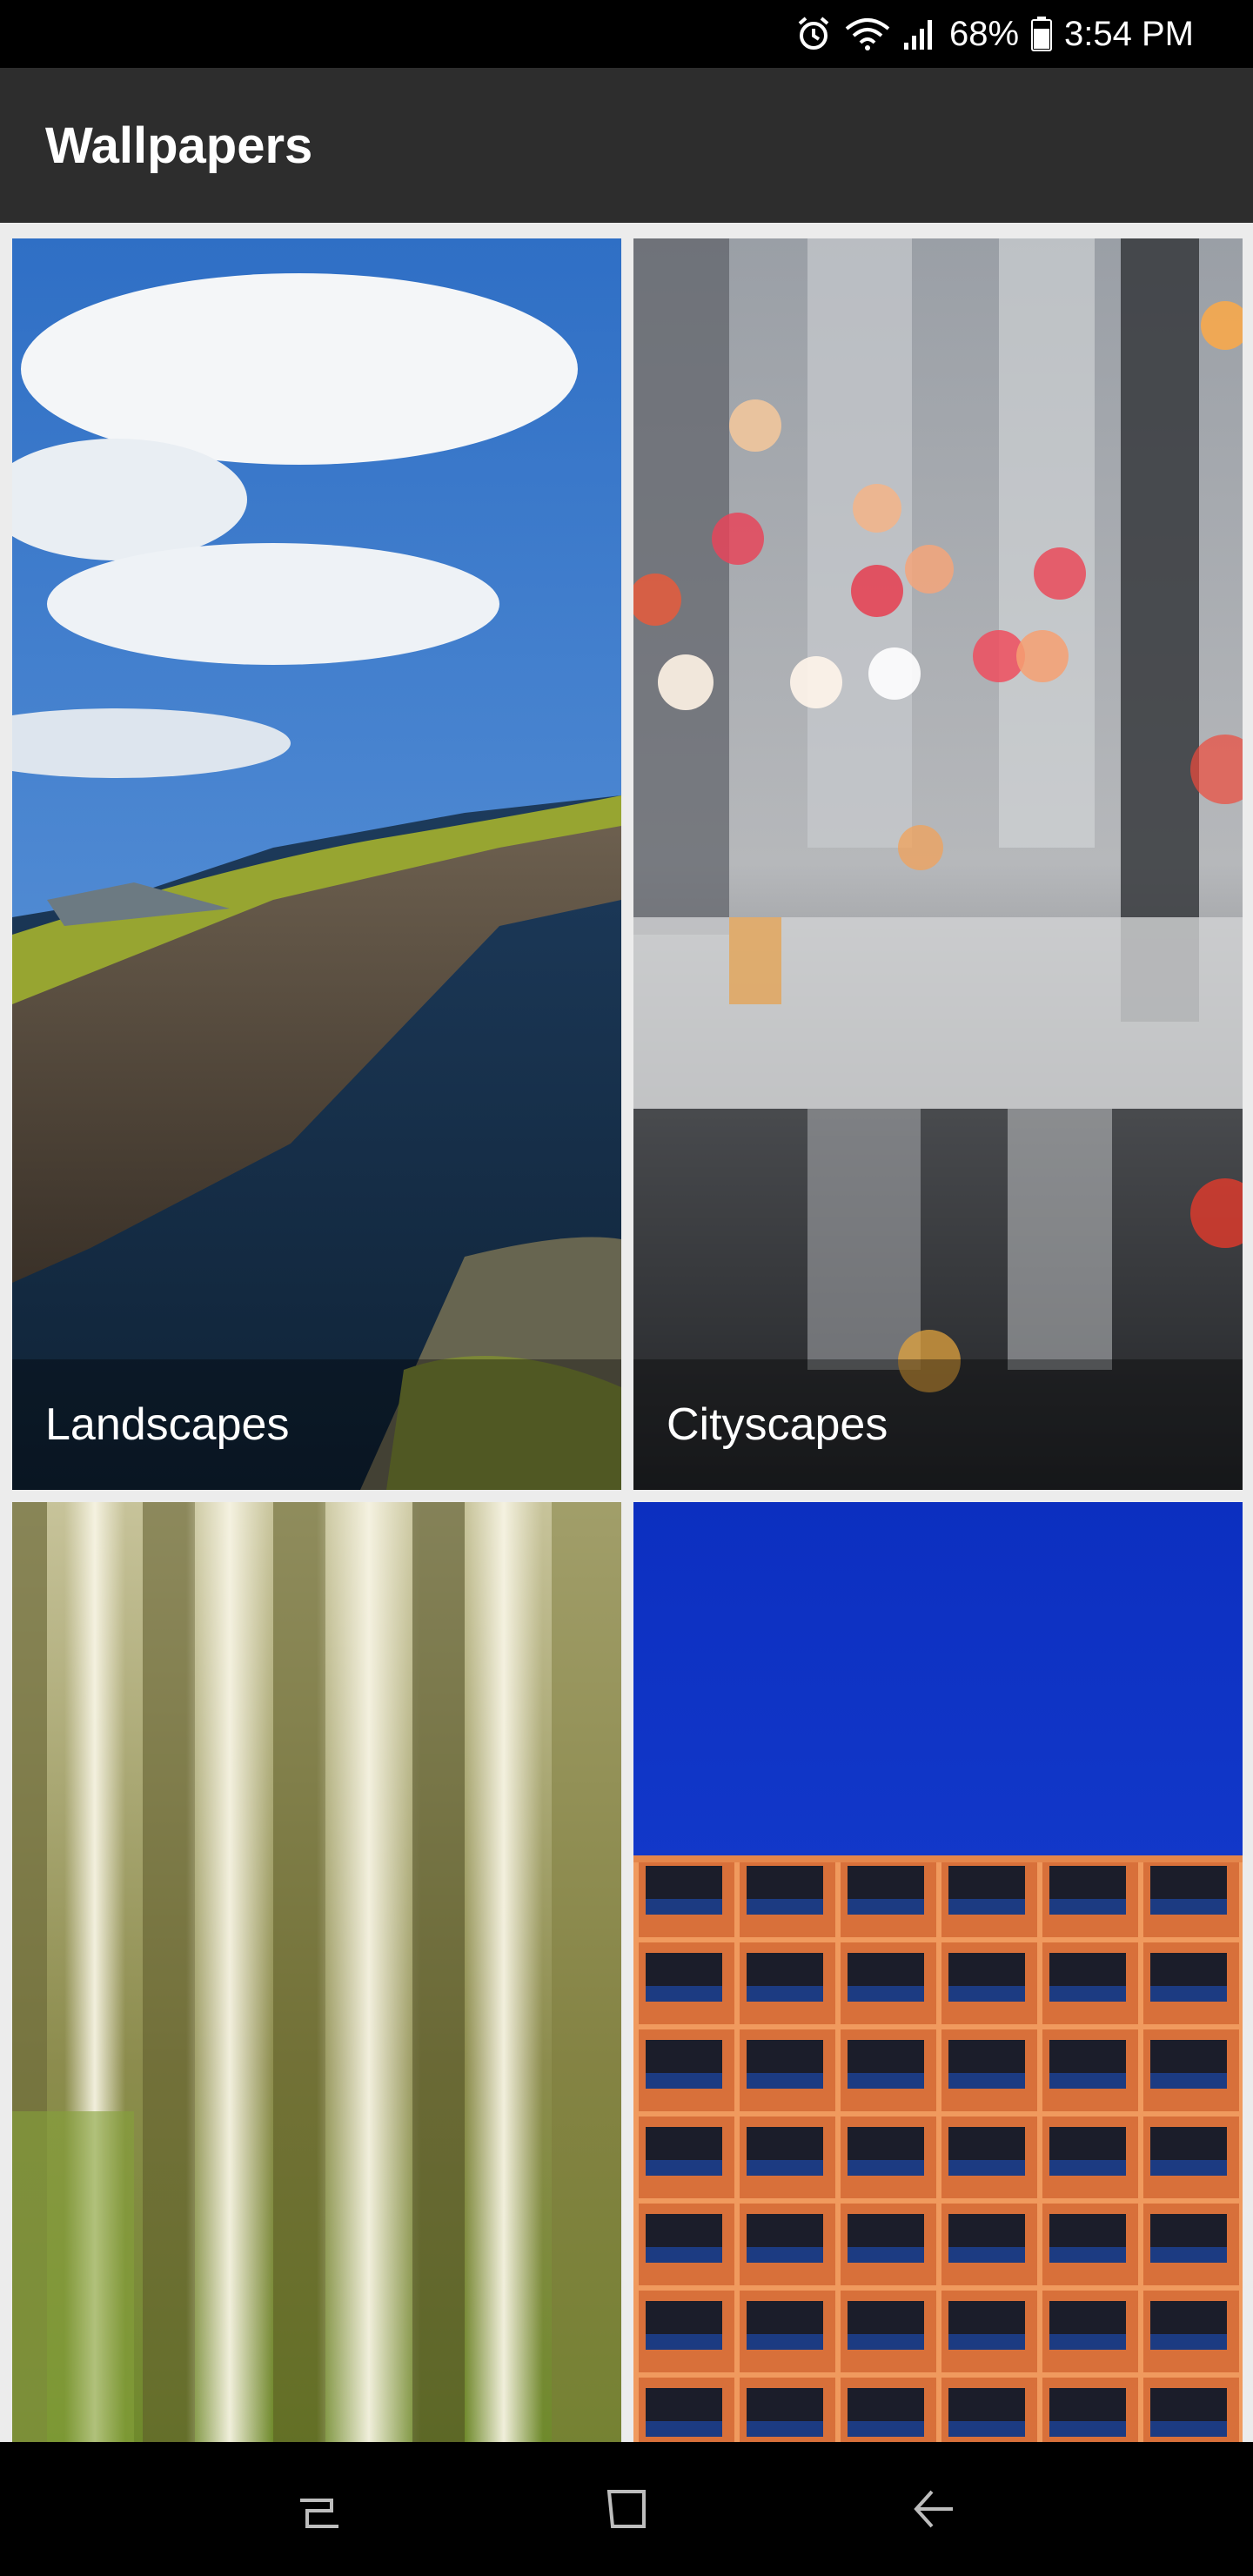 The height and width of the screenshot is (2576, 1253). I want to click on clock: 3:54 PM, so click(1129, 34).